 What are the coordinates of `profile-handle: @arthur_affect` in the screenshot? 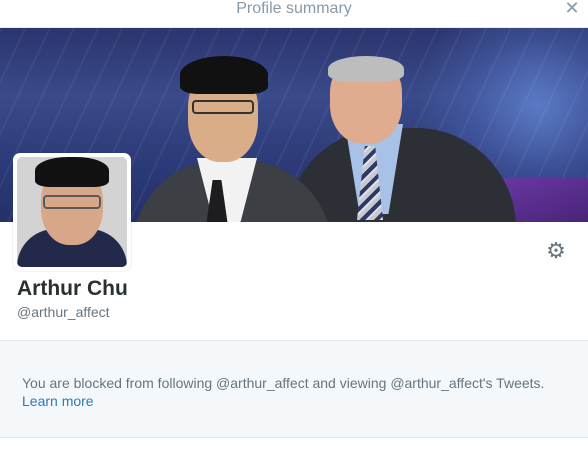 It's located at (63, 312).